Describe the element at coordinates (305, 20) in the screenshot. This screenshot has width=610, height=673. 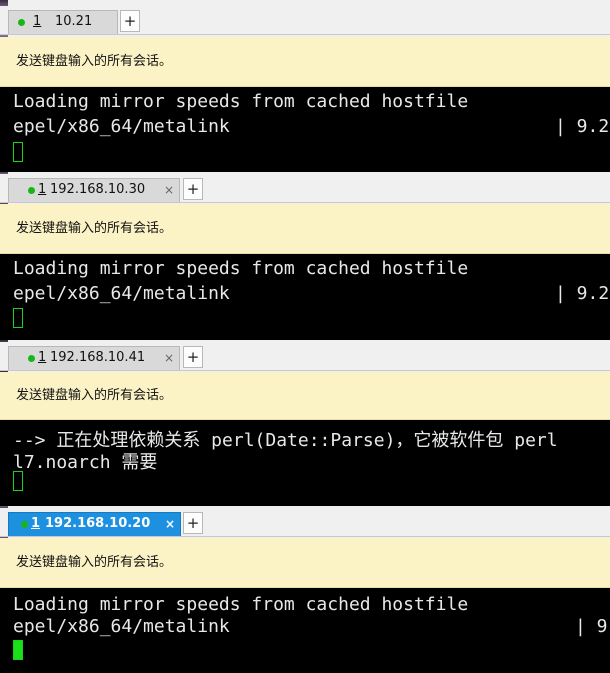
I see `tab-bar: 1 10.21 +` at that location.